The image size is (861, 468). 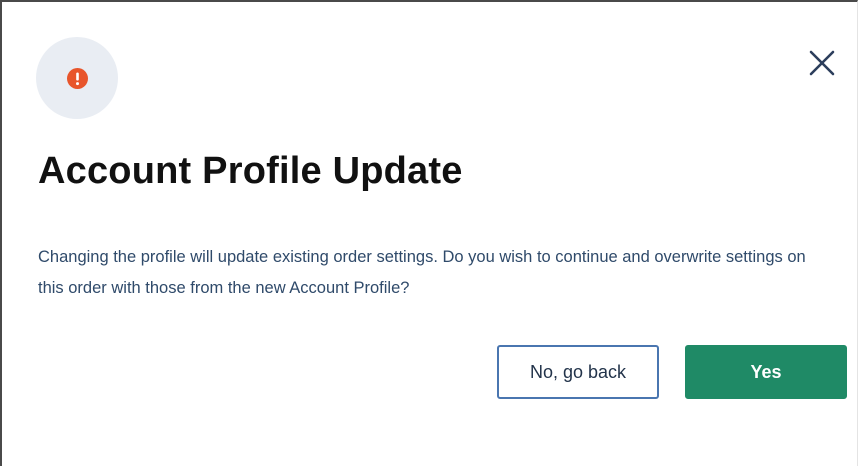 What do you see at coordinates (250, 171) in the screenshot?
I see `dialog-title: Account Profile Update` at bounding box center [250, 171].